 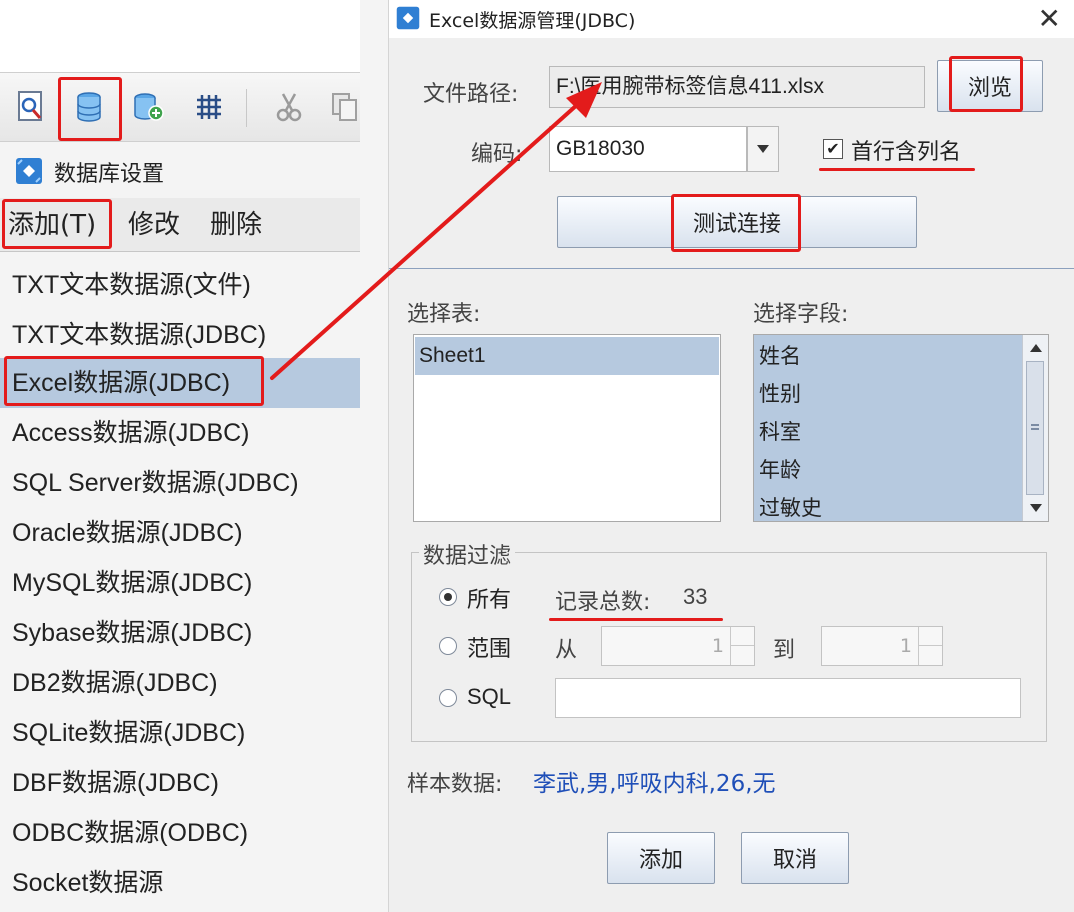 What do you see at coordinates (489, 600) in the screenshot?
I see `filter-all-label: 所有` at bounding box center [489, 600].